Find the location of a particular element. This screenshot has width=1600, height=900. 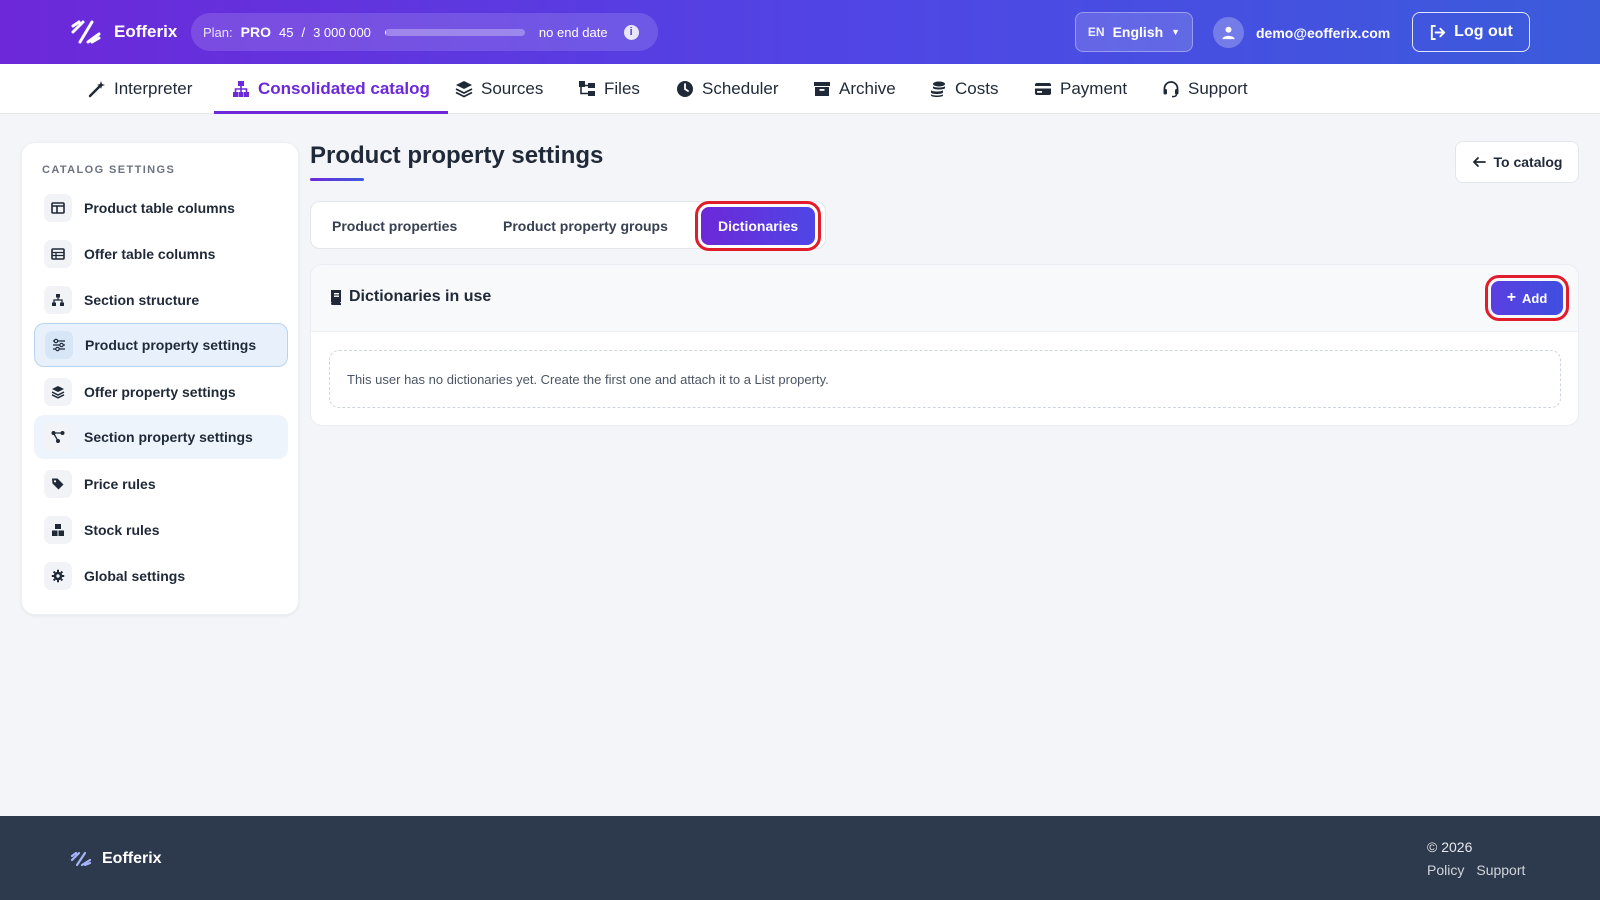

archive-icon is located at coordinates (822, 89).